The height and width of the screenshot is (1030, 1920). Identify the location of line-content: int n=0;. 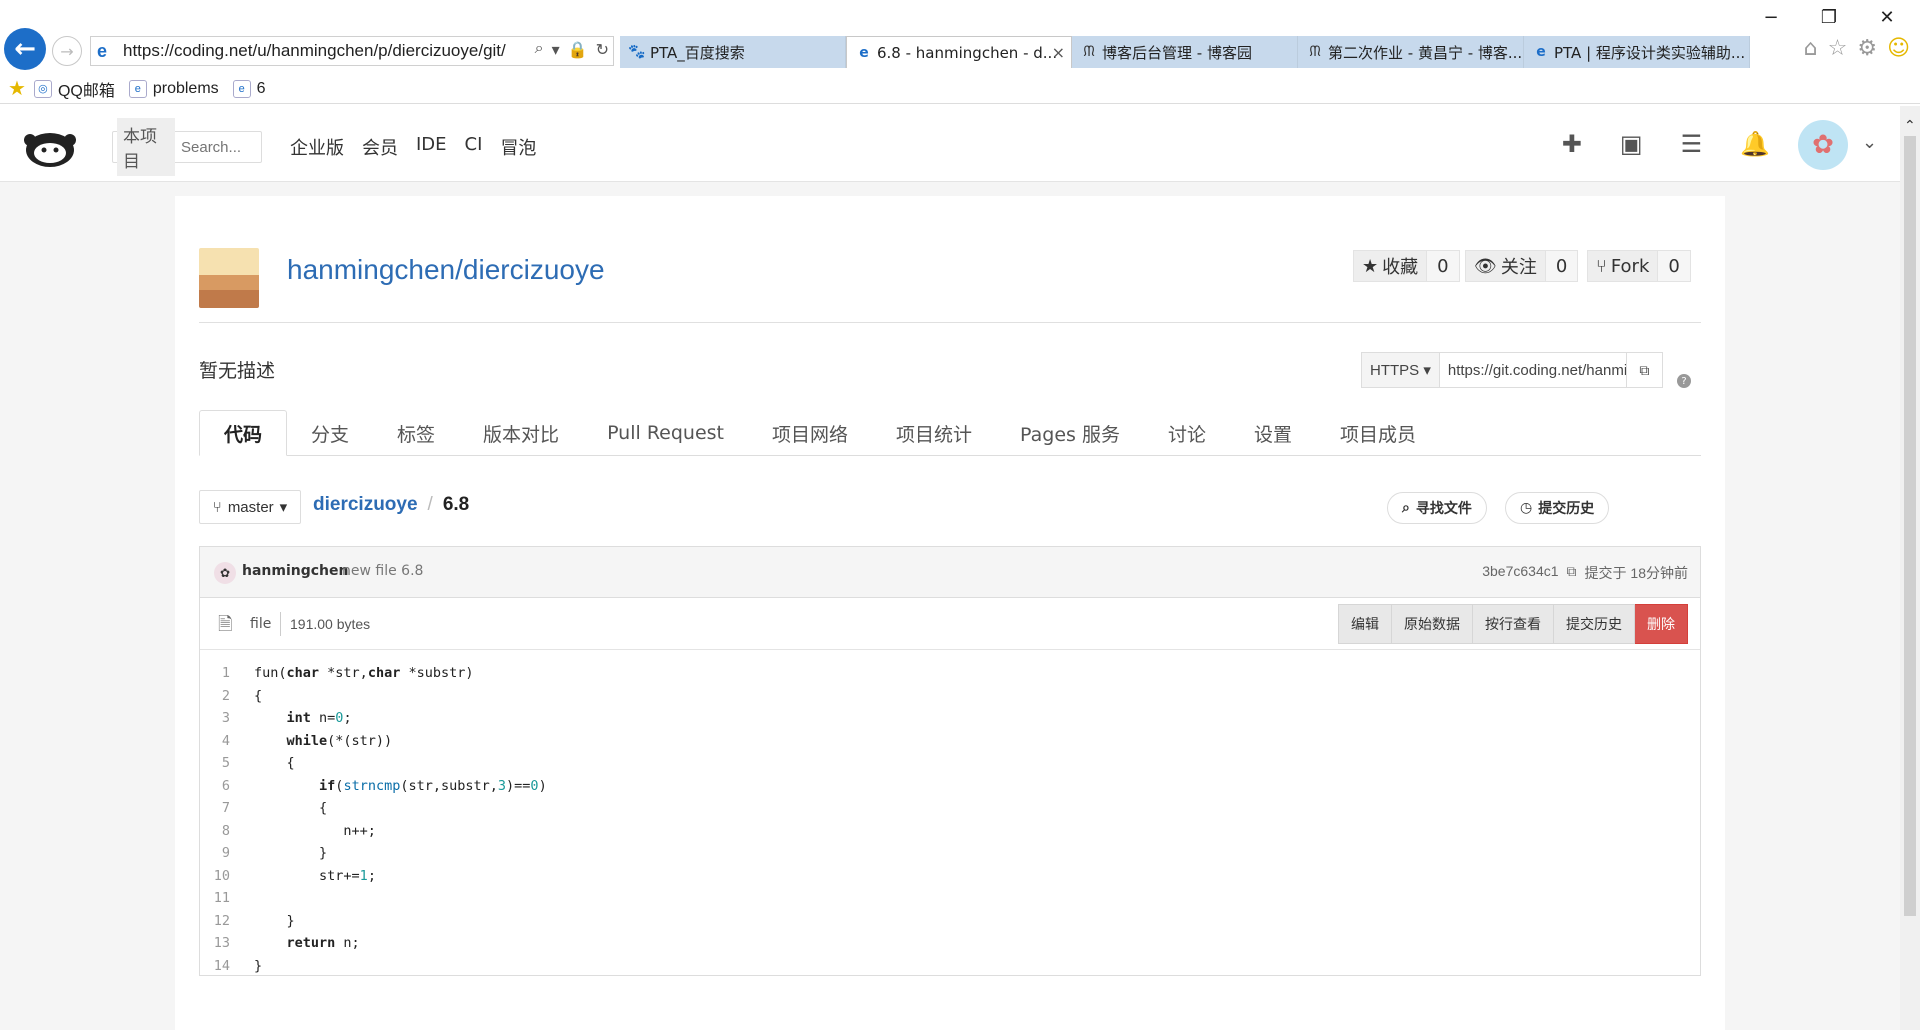
(319, 718).